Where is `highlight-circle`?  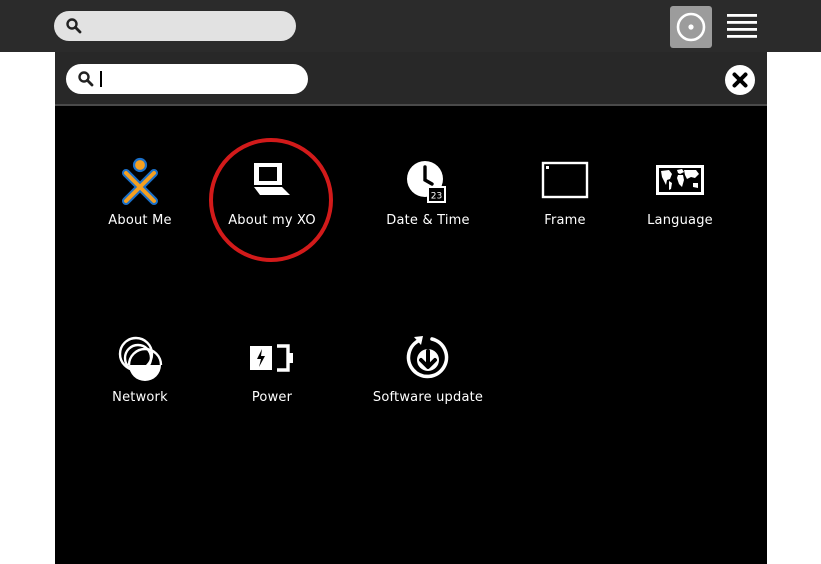
highlight-circle is located at coordinates (271, 200).